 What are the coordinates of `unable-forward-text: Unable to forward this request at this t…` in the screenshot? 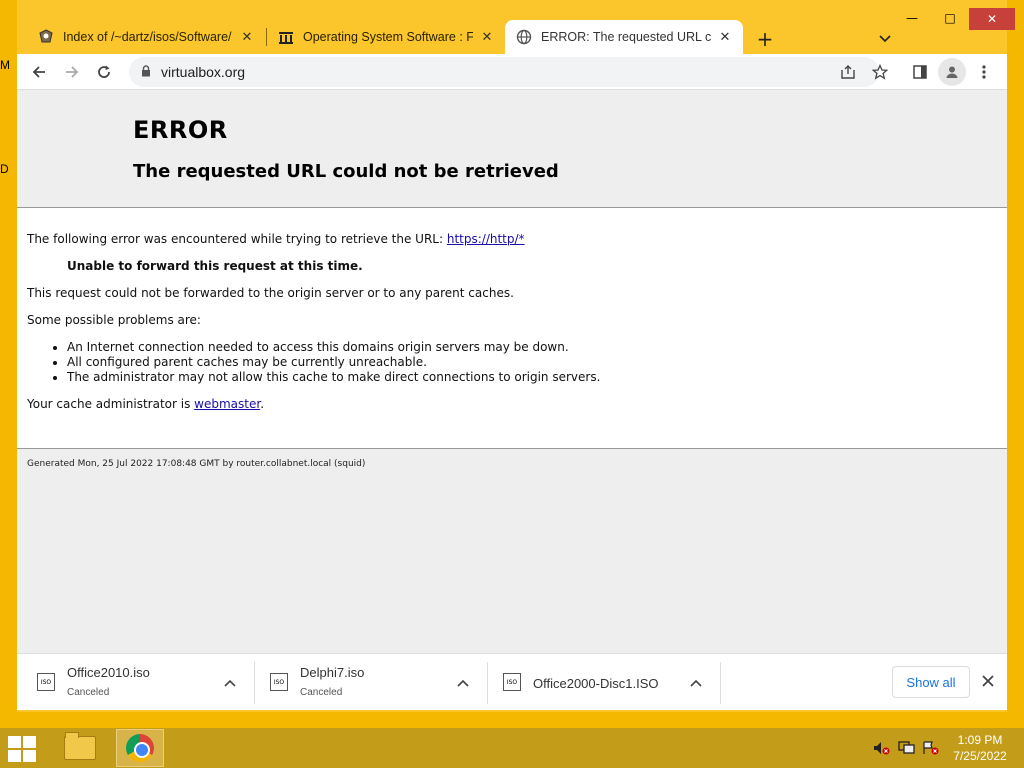 It's located at (215, 266).